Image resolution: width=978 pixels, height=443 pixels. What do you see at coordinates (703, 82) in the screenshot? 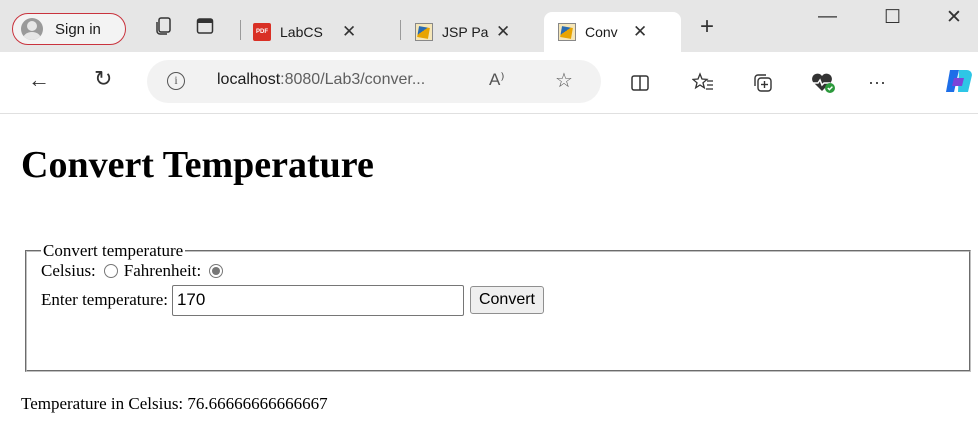
I see `favorites-icon` at bounding box center [703, 82].